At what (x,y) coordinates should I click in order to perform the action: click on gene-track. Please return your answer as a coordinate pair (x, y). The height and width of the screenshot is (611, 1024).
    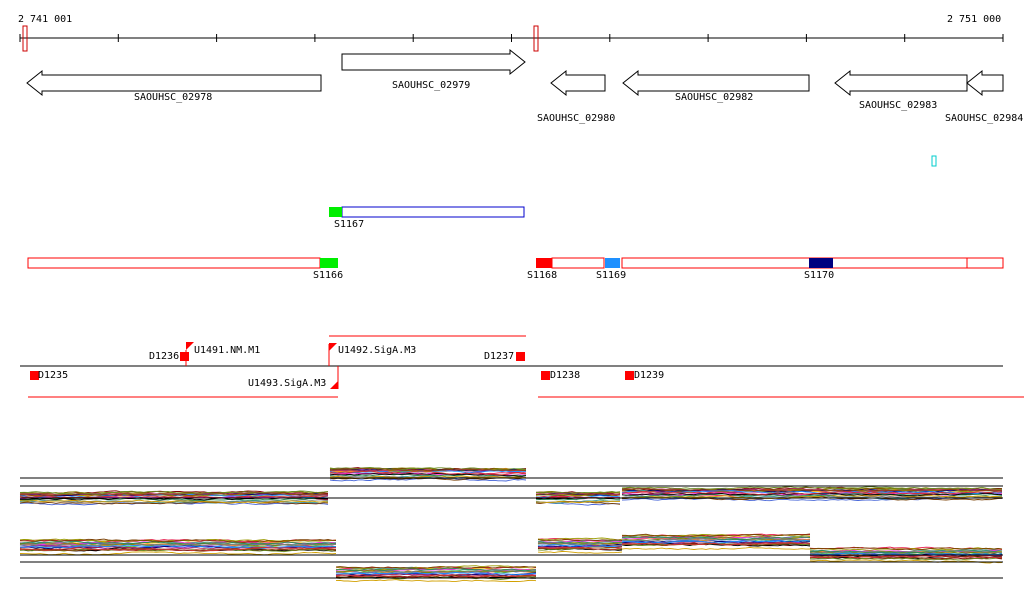
    Looking at the image, I should click on (515, 72).